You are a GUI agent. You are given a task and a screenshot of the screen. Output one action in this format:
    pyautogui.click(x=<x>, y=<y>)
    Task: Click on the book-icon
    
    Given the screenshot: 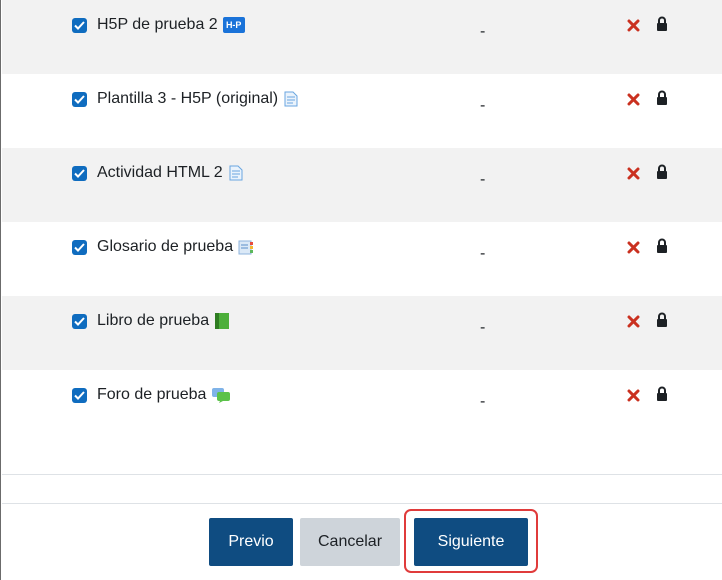 What is the action you would take?
    pyautogui.click(x=222, y=321)
    